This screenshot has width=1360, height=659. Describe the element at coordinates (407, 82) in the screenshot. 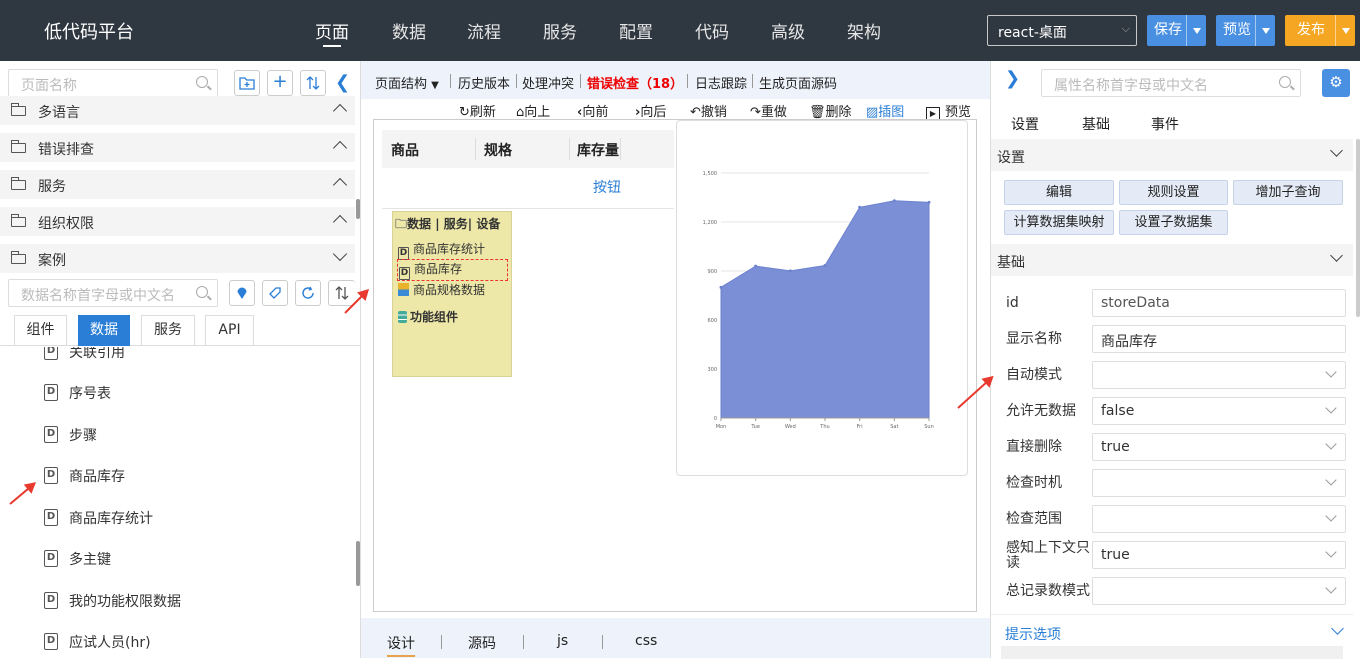

I see `page-structure-menu: 页面结构 ▼` at that location.